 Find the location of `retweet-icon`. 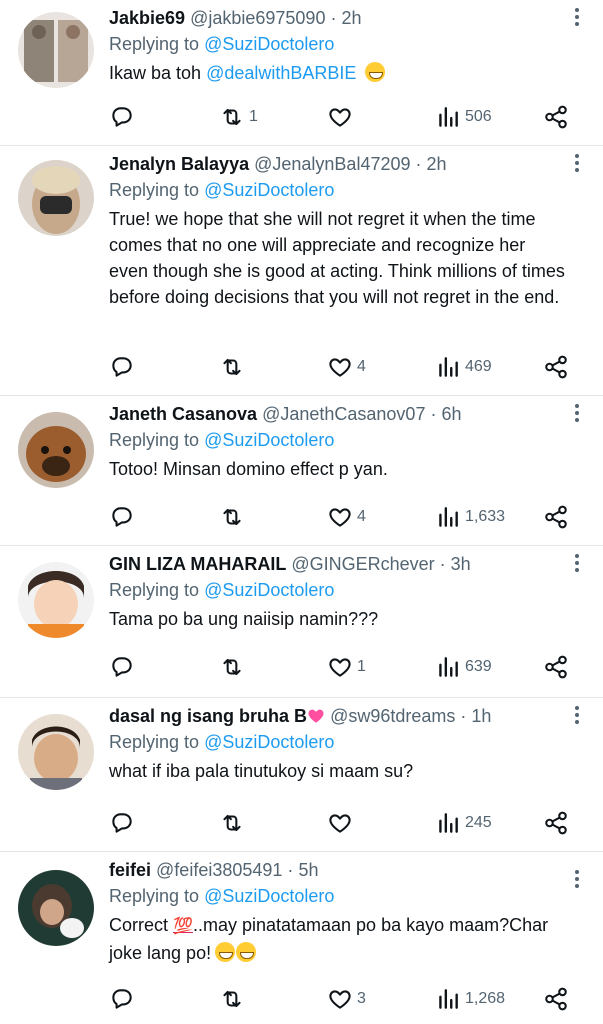

retweet-icon is located at coordinates (232, 367).